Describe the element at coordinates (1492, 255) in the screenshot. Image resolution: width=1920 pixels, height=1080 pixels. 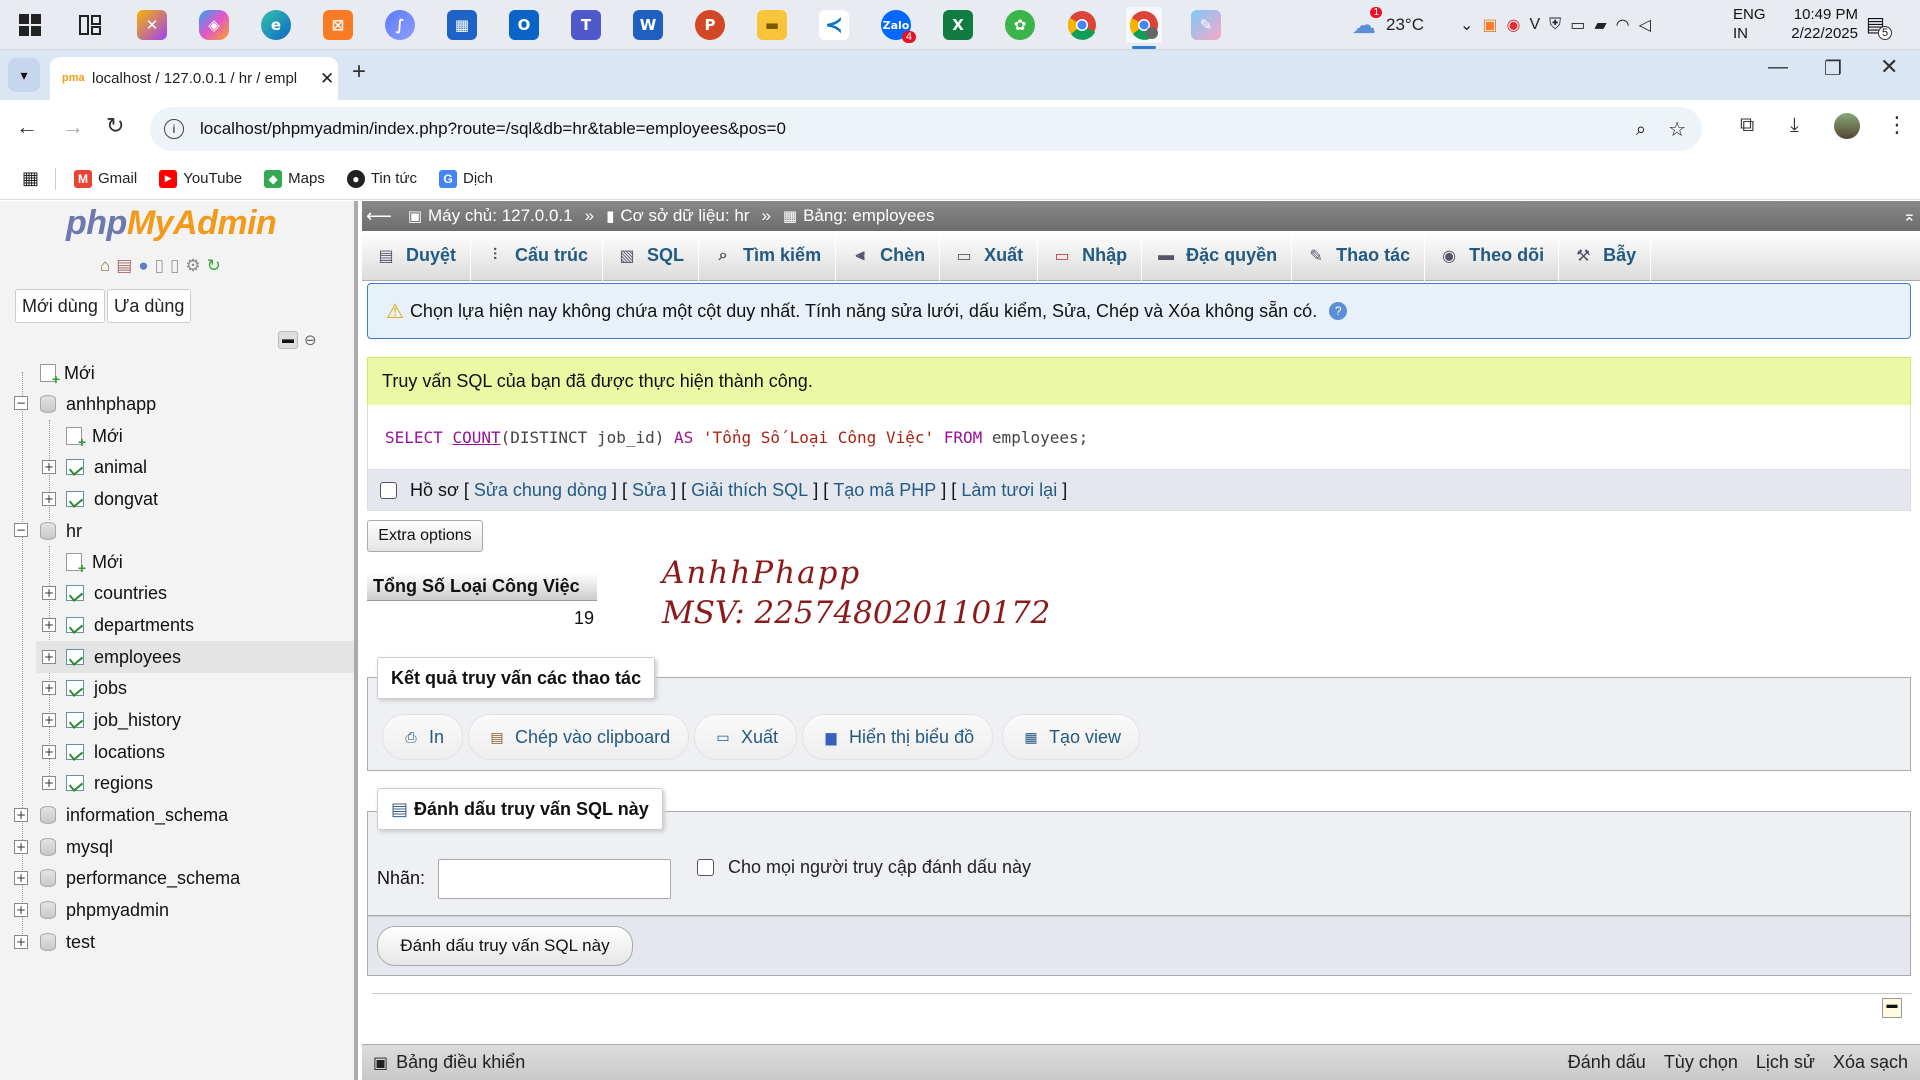
I see `tab-tracking: ◉ Theo dõi` at that location.